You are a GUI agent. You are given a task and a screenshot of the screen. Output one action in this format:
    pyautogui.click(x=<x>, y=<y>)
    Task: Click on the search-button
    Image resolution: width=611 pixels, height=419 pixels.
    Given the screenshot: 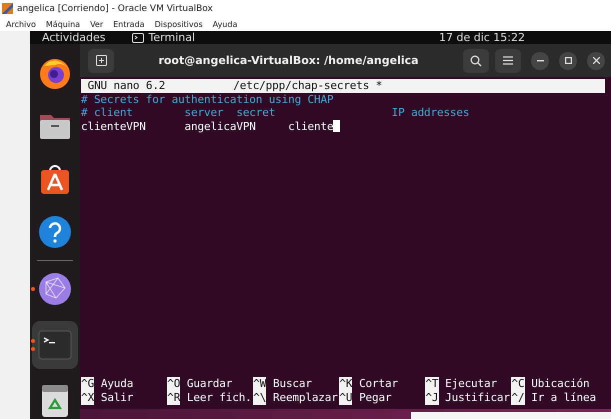 What is the action you would take?
    pyautogui.click(x=476, y=60)
    